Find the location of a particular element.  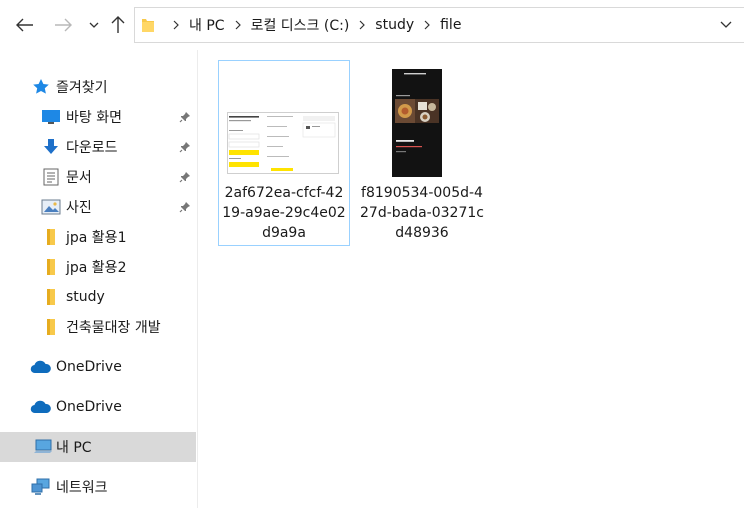

sidebar-item-label: 네트워크 is located at coordinates (82, 488).